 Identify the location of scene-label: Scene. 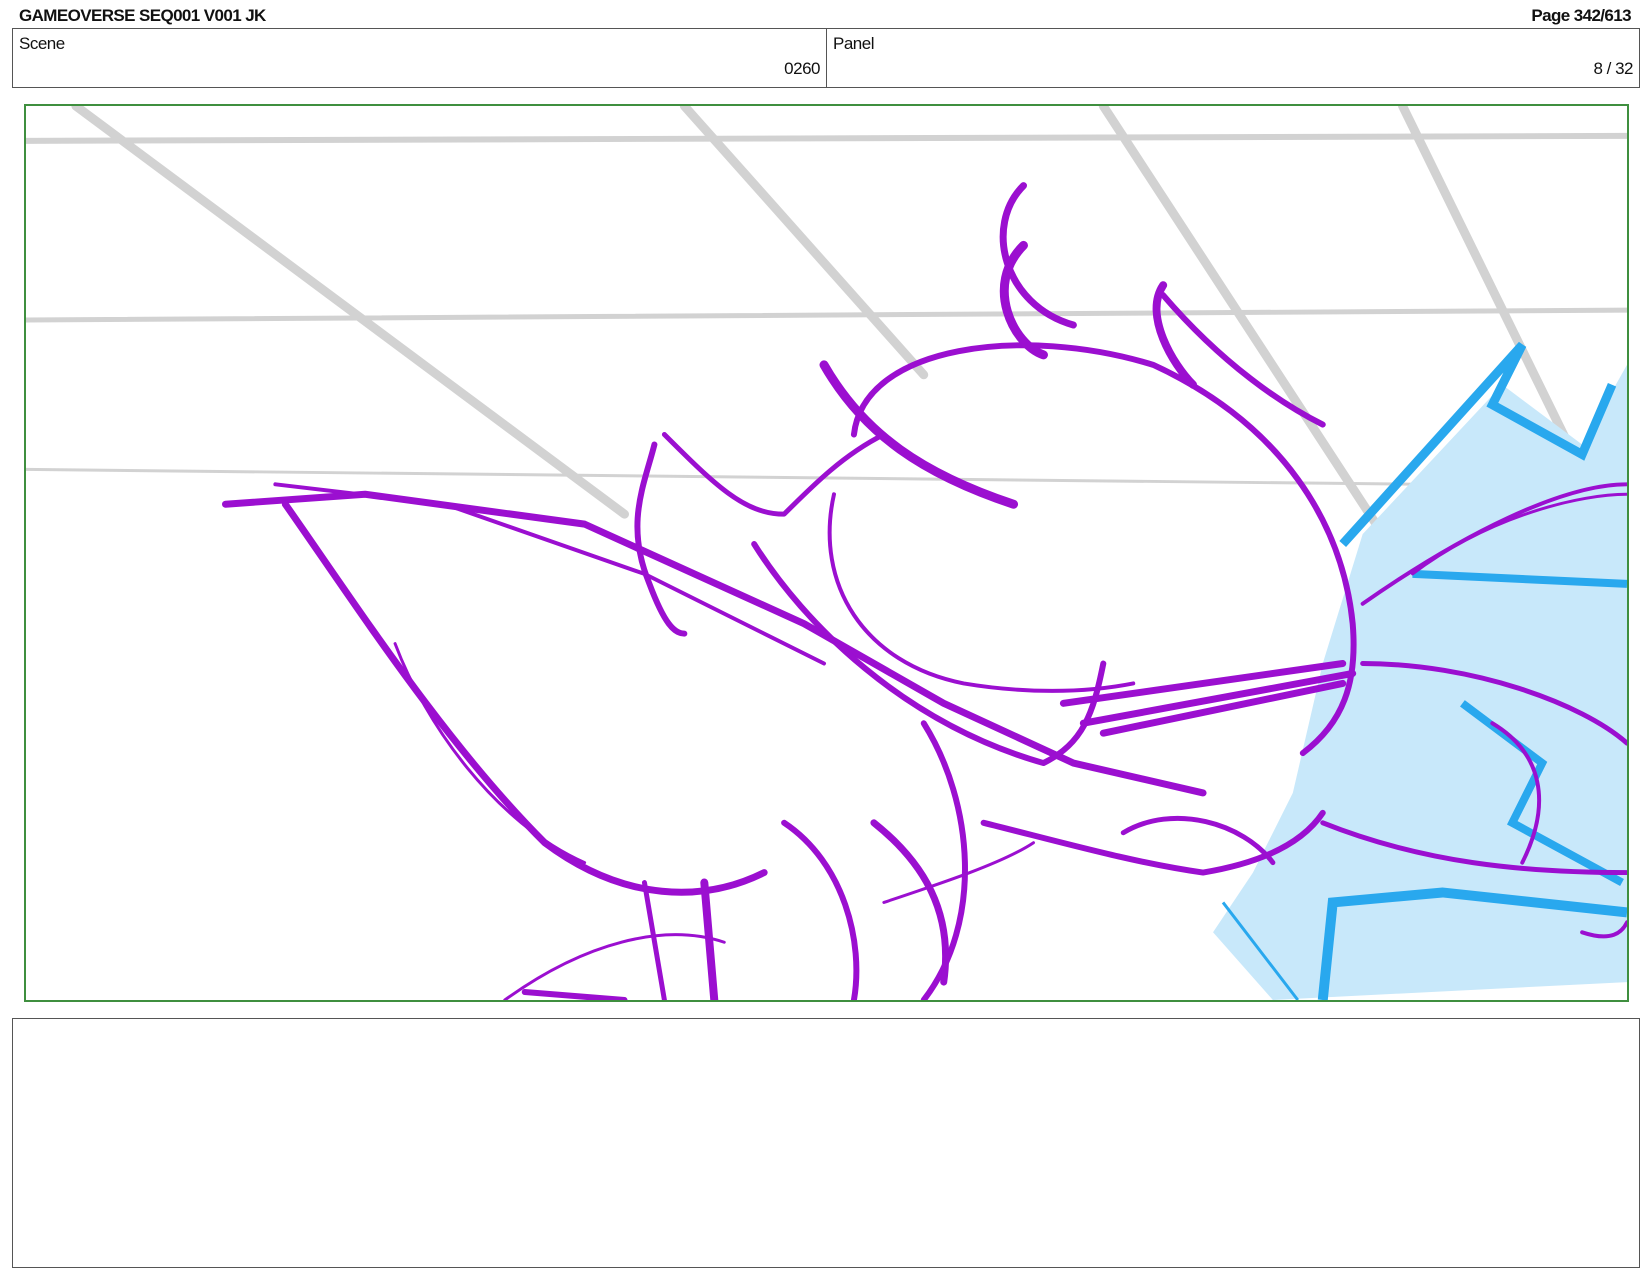
(42, 43).